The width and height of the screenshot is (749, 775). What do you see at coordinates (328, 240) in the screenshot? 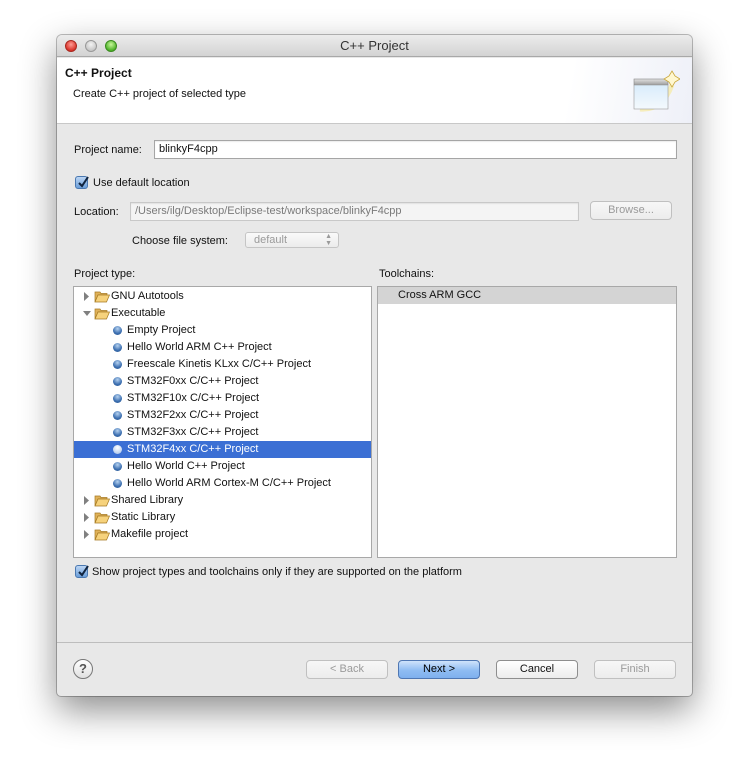
I see `stepper-arrows-icon: ▲ ▼` at bounding box center [328, 240].